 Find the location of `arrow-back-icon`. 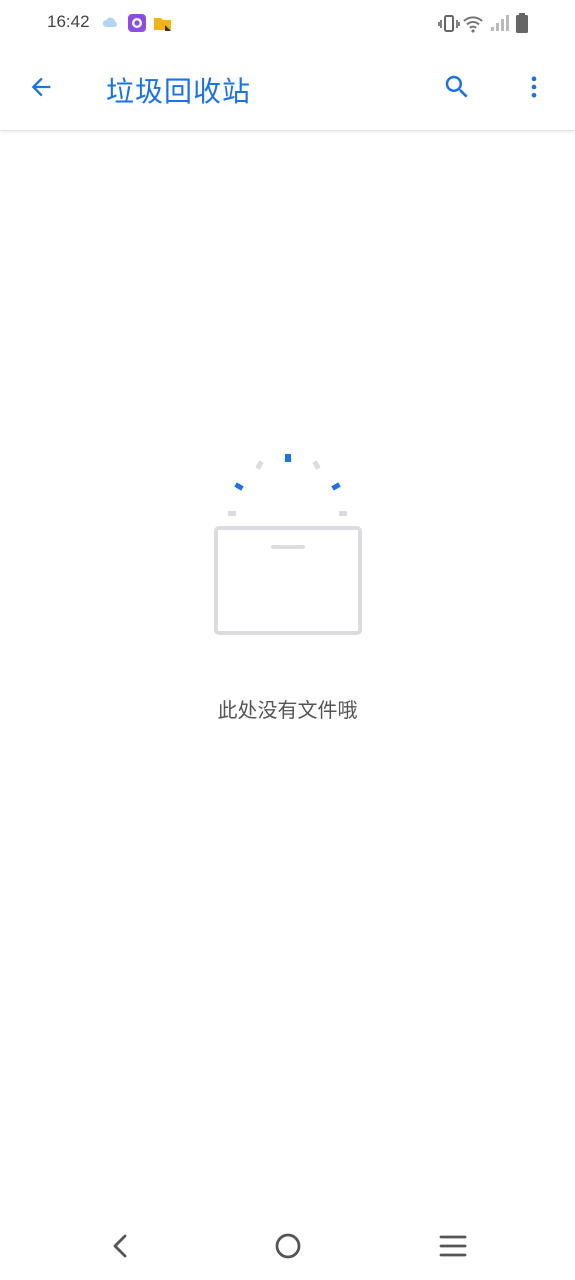

arrow-back-icon is located at coordinates (41, 89).